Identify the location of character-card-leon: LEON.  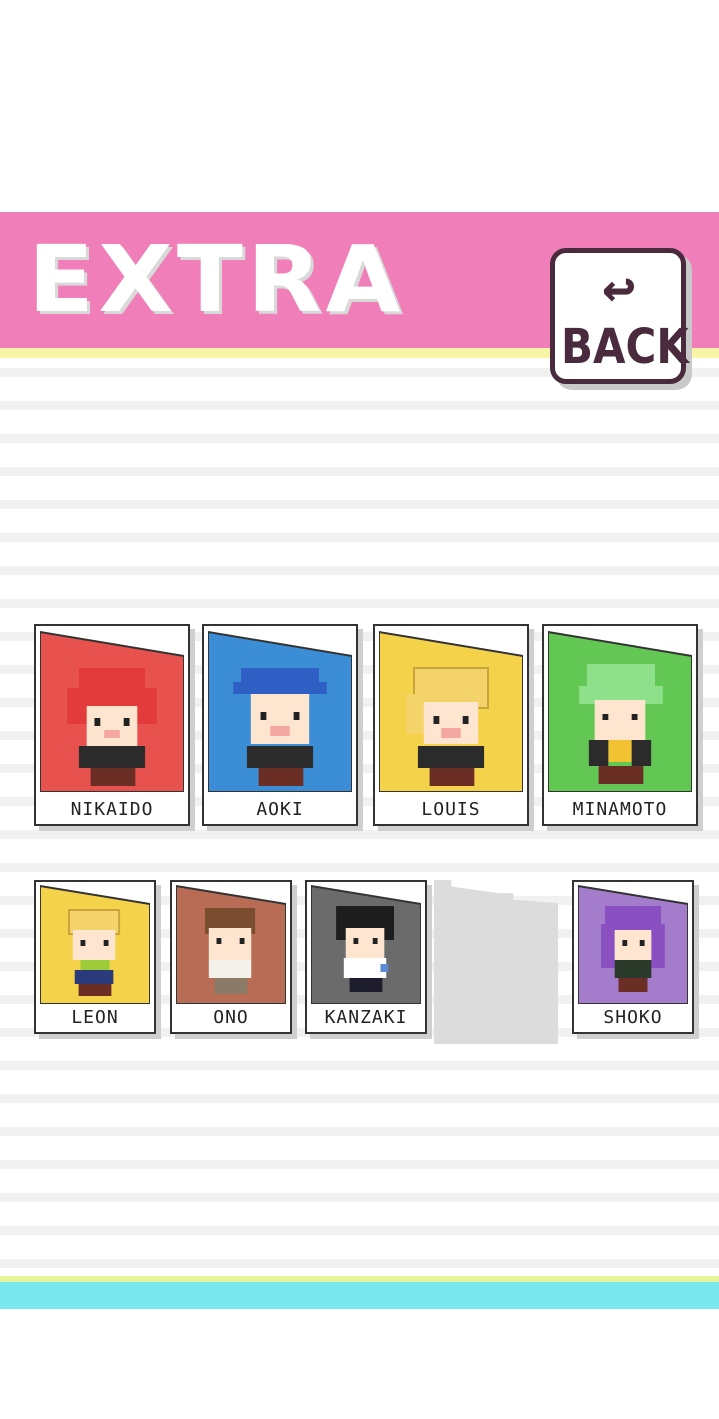
(95, 957).